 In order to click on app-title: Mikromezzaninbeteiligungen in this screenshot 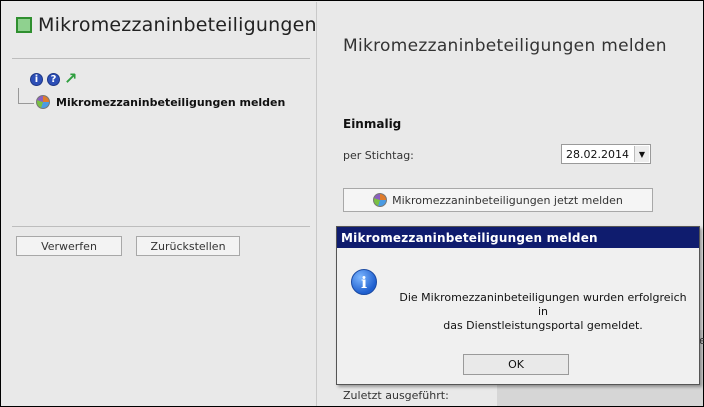, I will do `click(177, 25)`.